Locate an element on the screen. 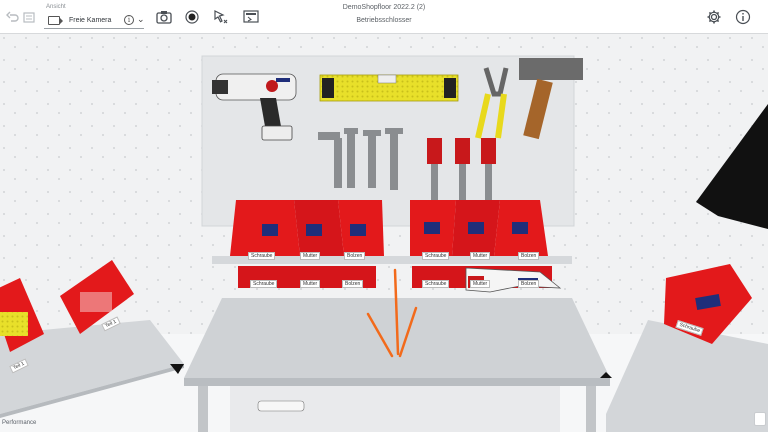 Image resolution: width=768 pixels, height=432 pixels. pointer-icon is located at coordinates (221, 17).